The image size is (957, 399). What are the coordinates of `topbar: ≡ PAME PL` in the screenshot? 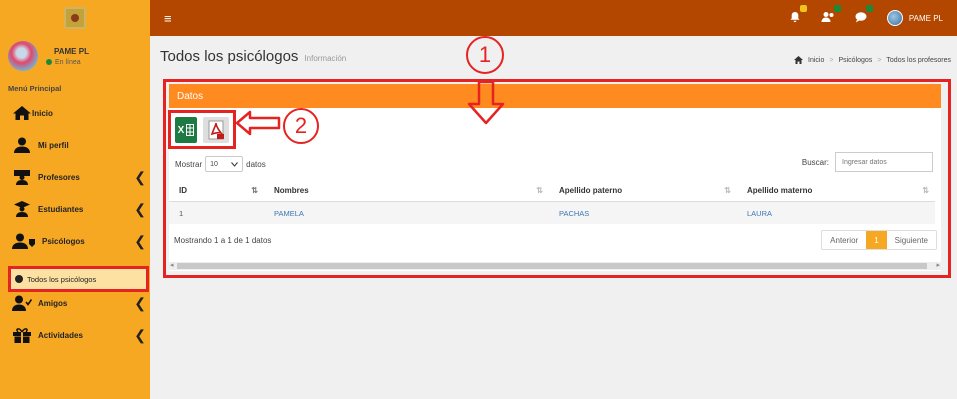 It's located at (478, 18).